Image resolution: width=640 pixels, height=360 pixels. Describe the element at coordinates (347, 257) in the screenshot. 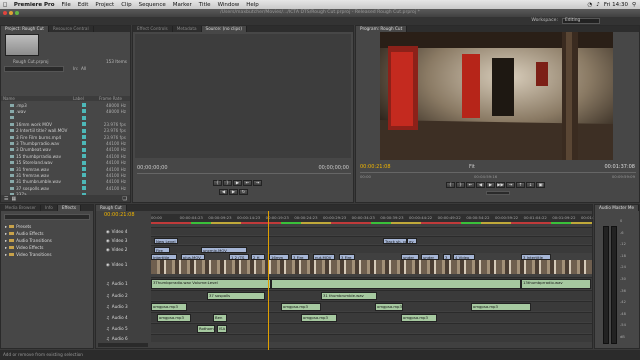

I see `timeline-clip: 3 Fire` at that location.